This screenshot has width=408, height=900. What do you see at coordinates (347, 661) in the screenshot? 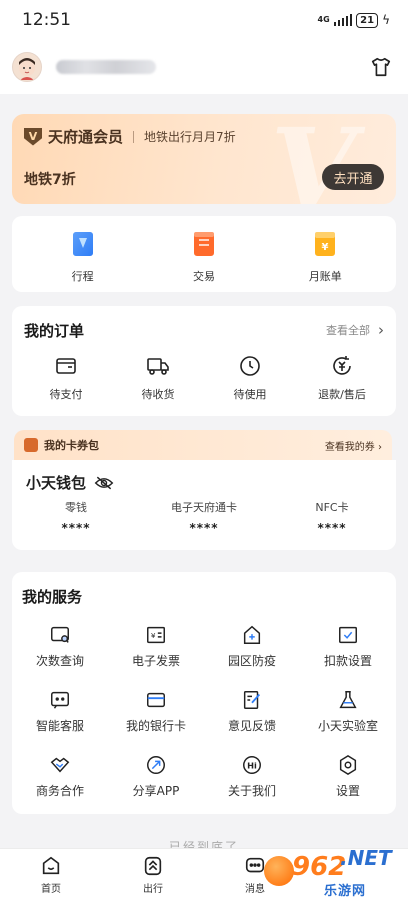
I see `service-label: 扣款设置` at bounding box center [347, 661].